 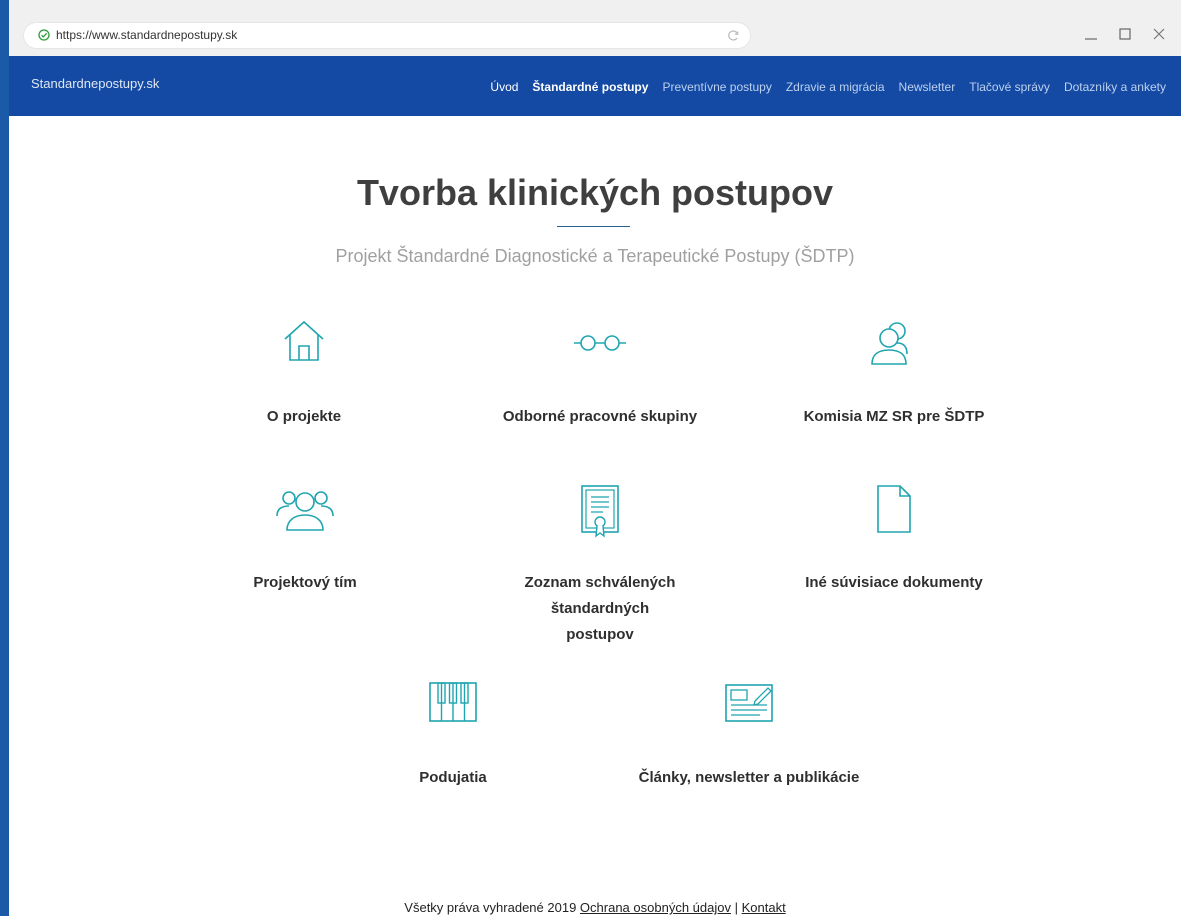 What do you see at coordinates (1009, 87) in the screenshot?
I see `nav-item-tlacove-spravy: Tlačové správy` at bounding box center [1009, 87].